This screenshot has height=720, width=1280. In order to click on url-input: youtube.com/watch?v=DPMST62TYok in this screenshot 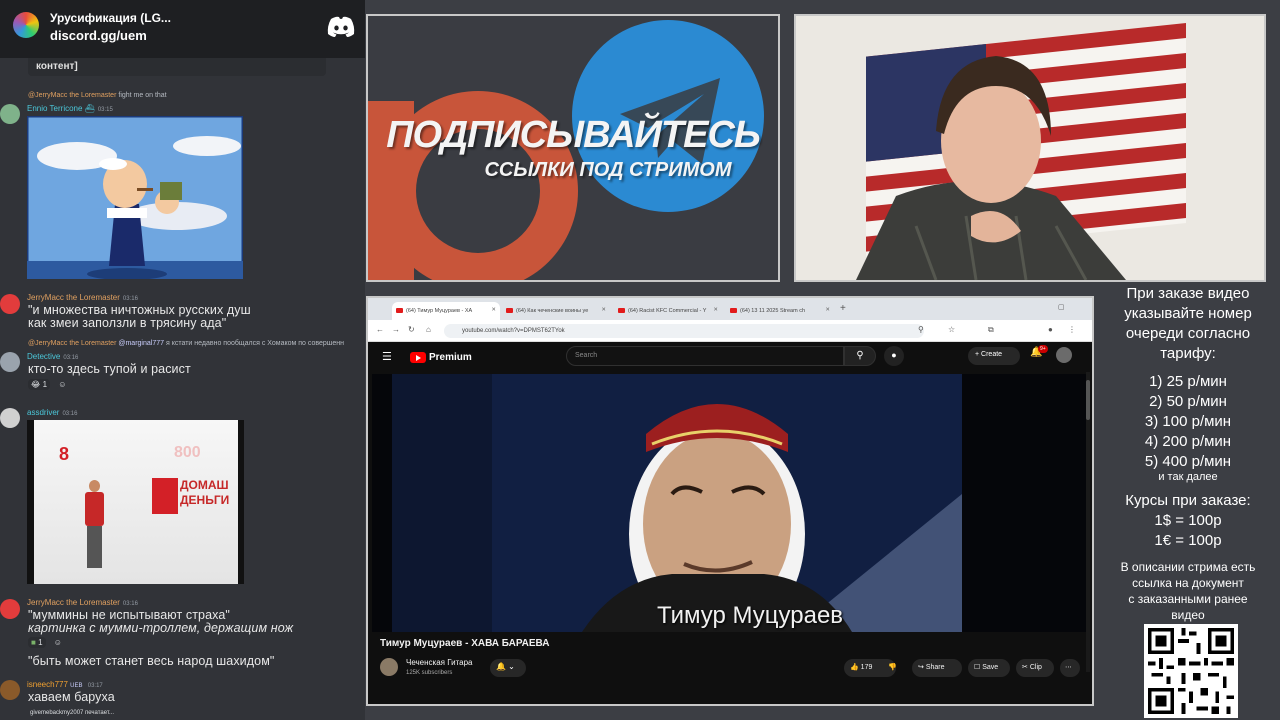, I will do `click(684, 331)`.